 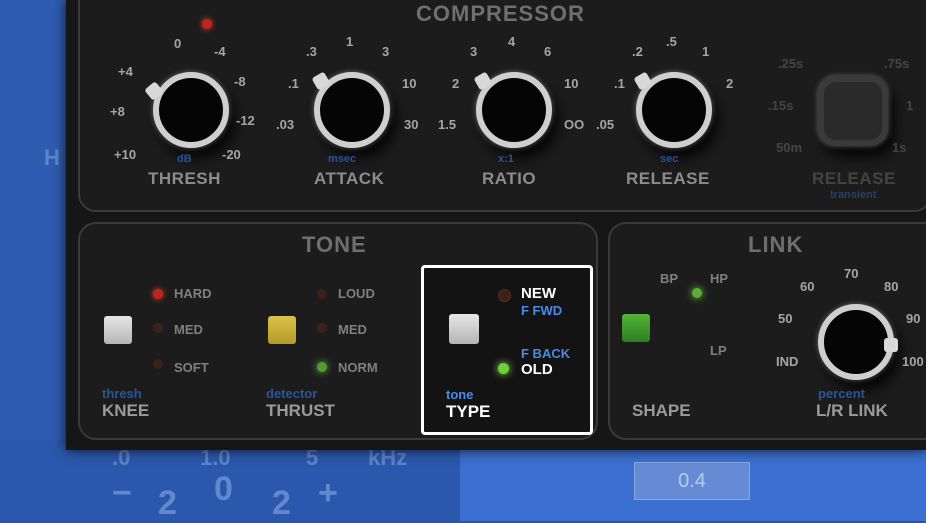 What do you see at coordinates (460, 394) in the screenshot?
I see `type-sub: tone` at bounding box center [460, 394].